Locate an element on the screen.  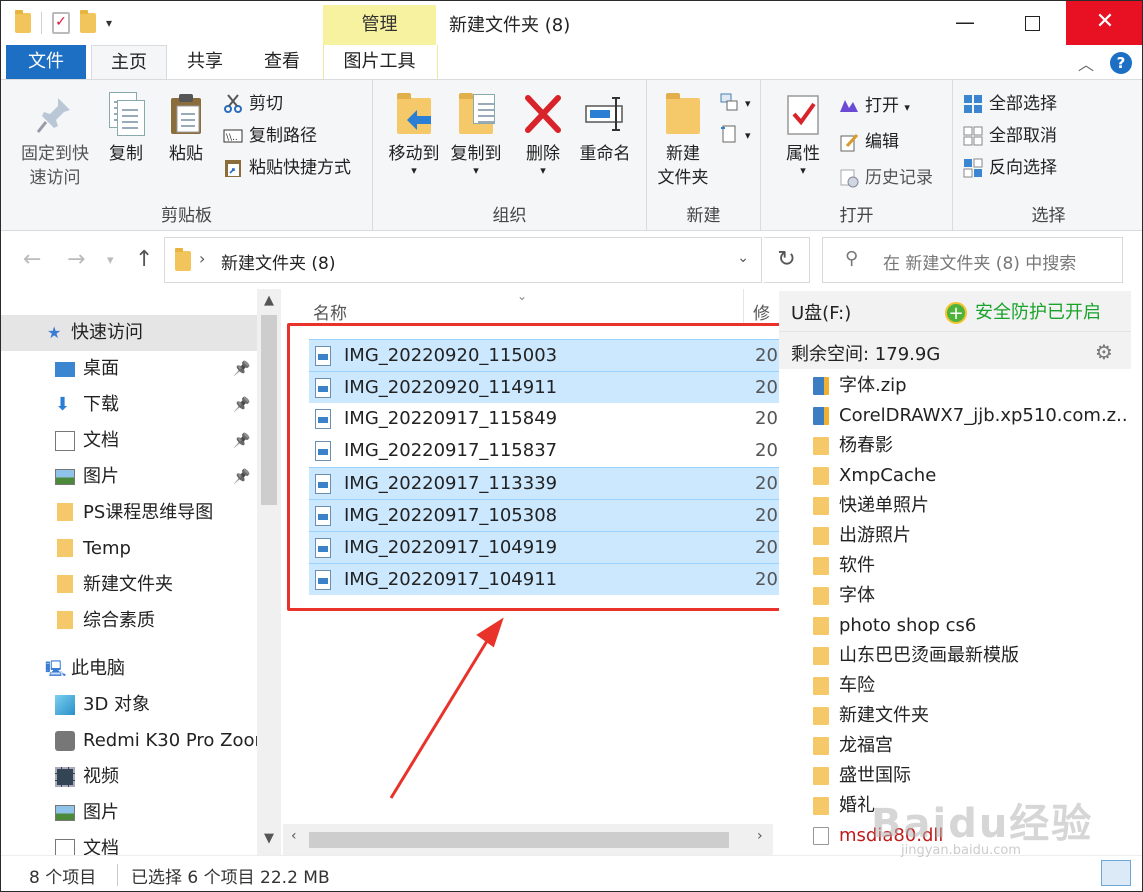
folder-icon is located at coordinates (821, 626).